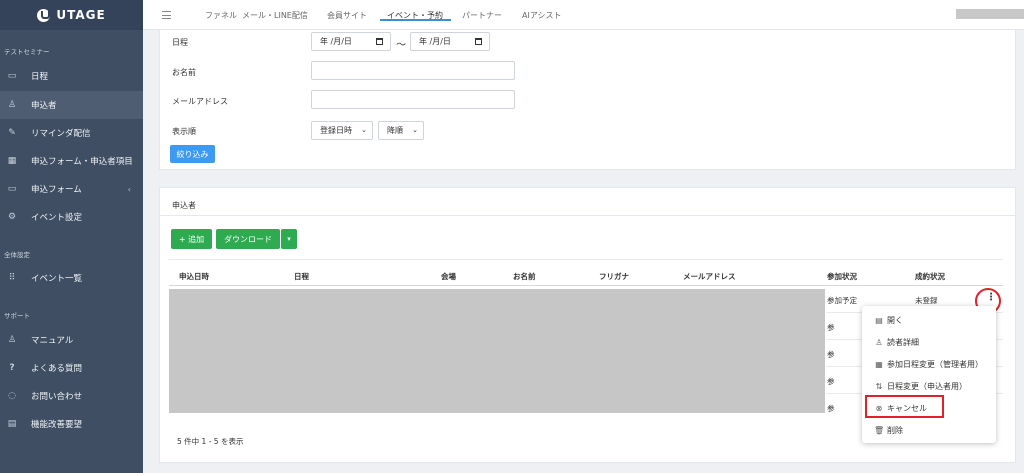  Describe the element at coordinates (17, 255) in the screenshot. I see `sidebar-section-global: 全体設定` at that location.